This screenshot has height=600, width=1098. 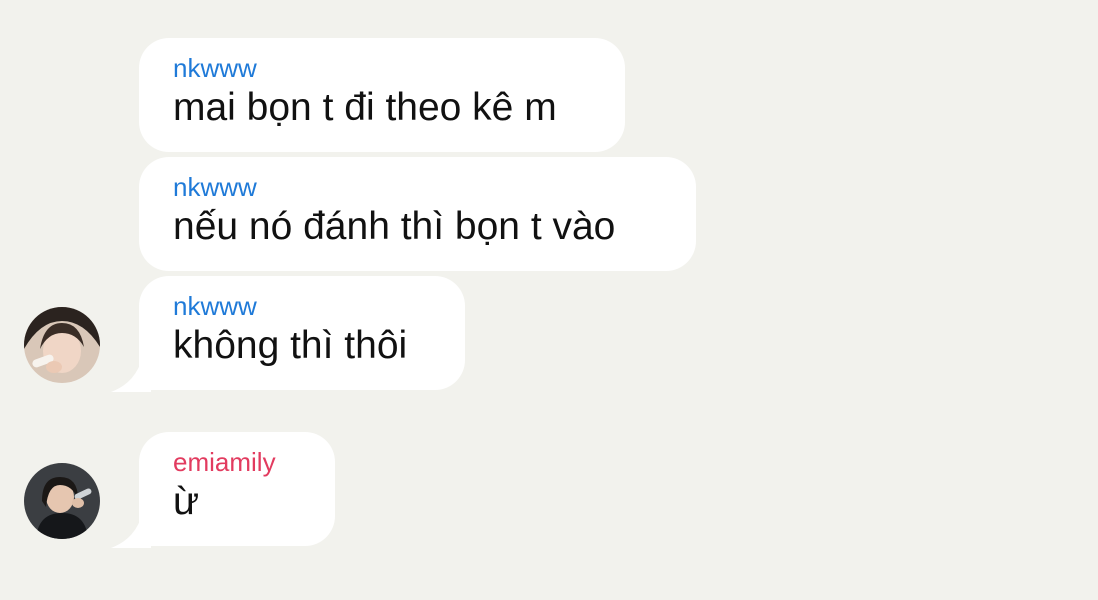 What do you see at coordinates (394, 226) in the screenshot?
I see `message-text: nếu nó đánh thì bọn t vào` at bounding box center [394, 226].